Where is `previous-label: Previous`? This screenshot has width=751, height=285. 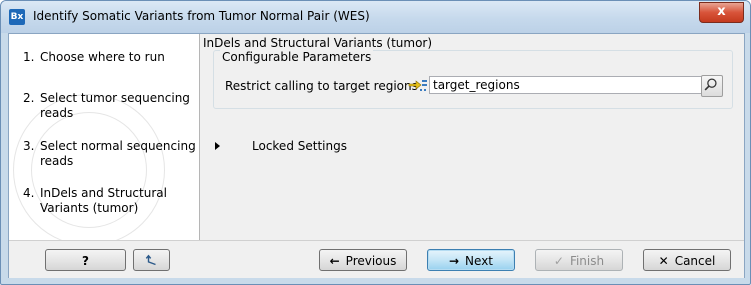
previous-label: Previous is located at coordinates (371, 261).